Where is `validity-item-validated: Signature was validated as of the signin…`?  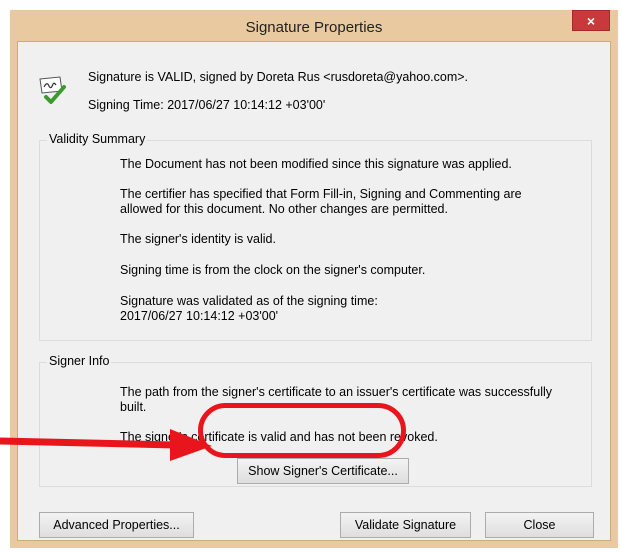 validity-item-validated: Signature was validated as of the signin… is located at coordinates (249, 308).